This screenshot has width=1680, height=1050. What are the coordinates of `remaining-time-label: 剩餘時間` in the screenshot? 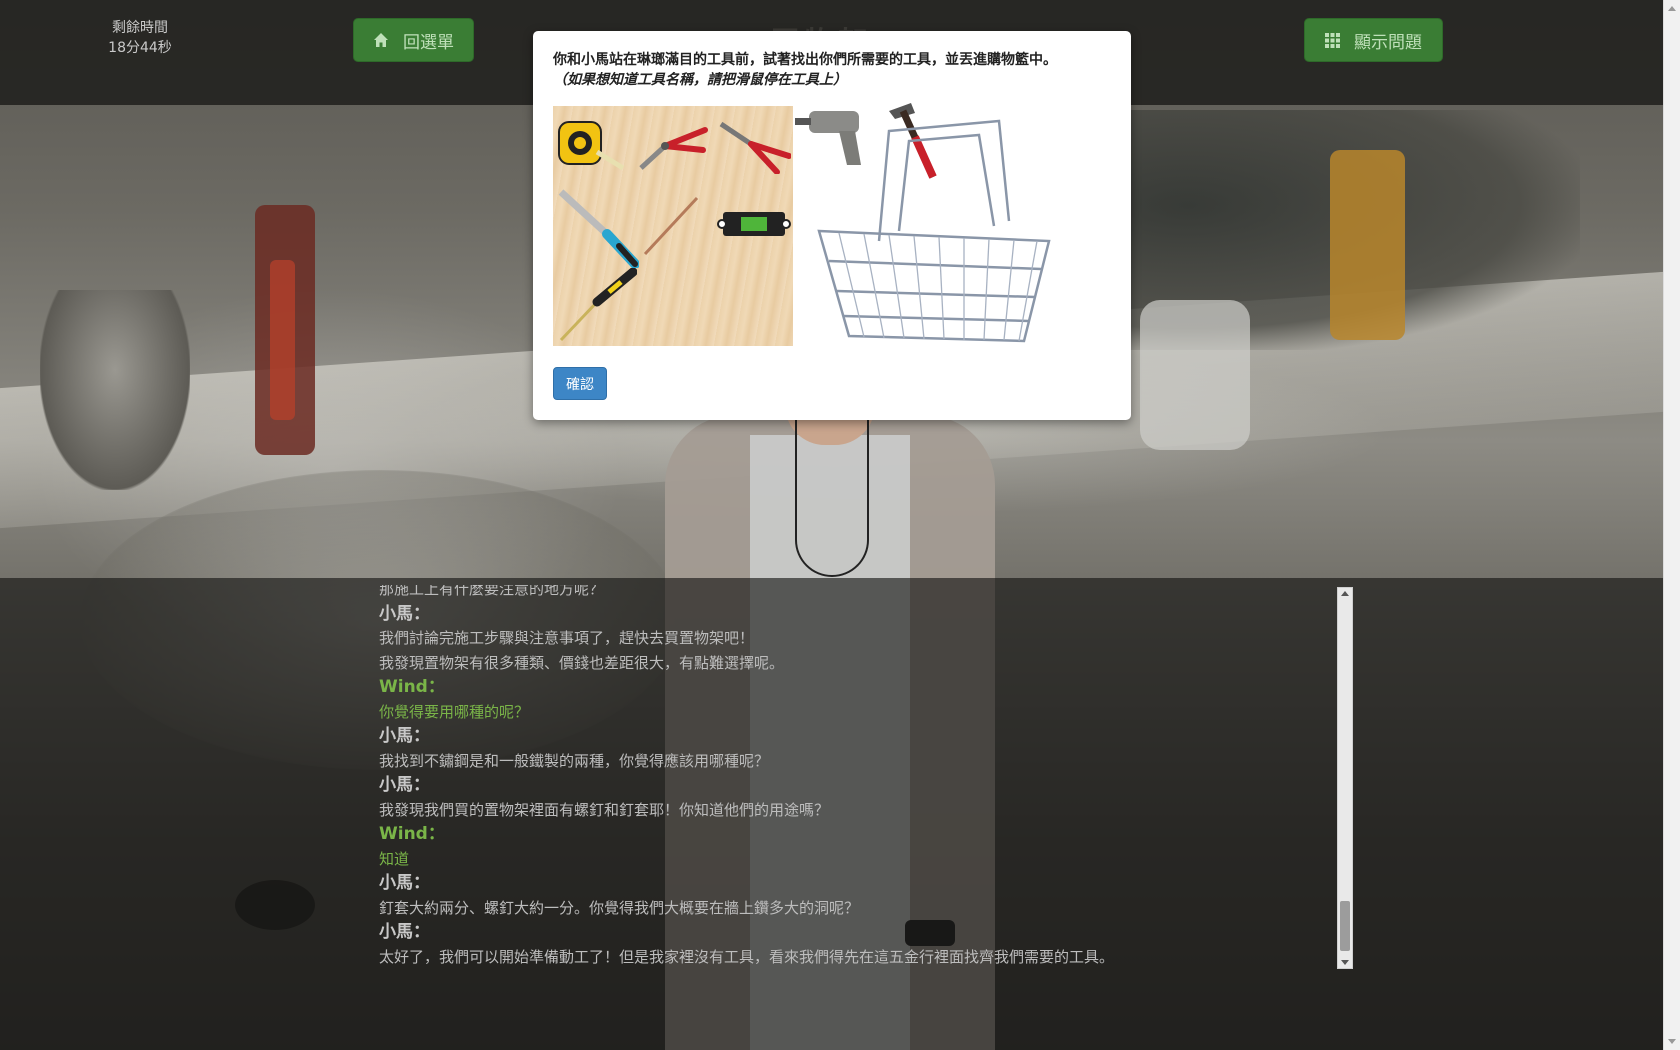 It's located at (140, 28).